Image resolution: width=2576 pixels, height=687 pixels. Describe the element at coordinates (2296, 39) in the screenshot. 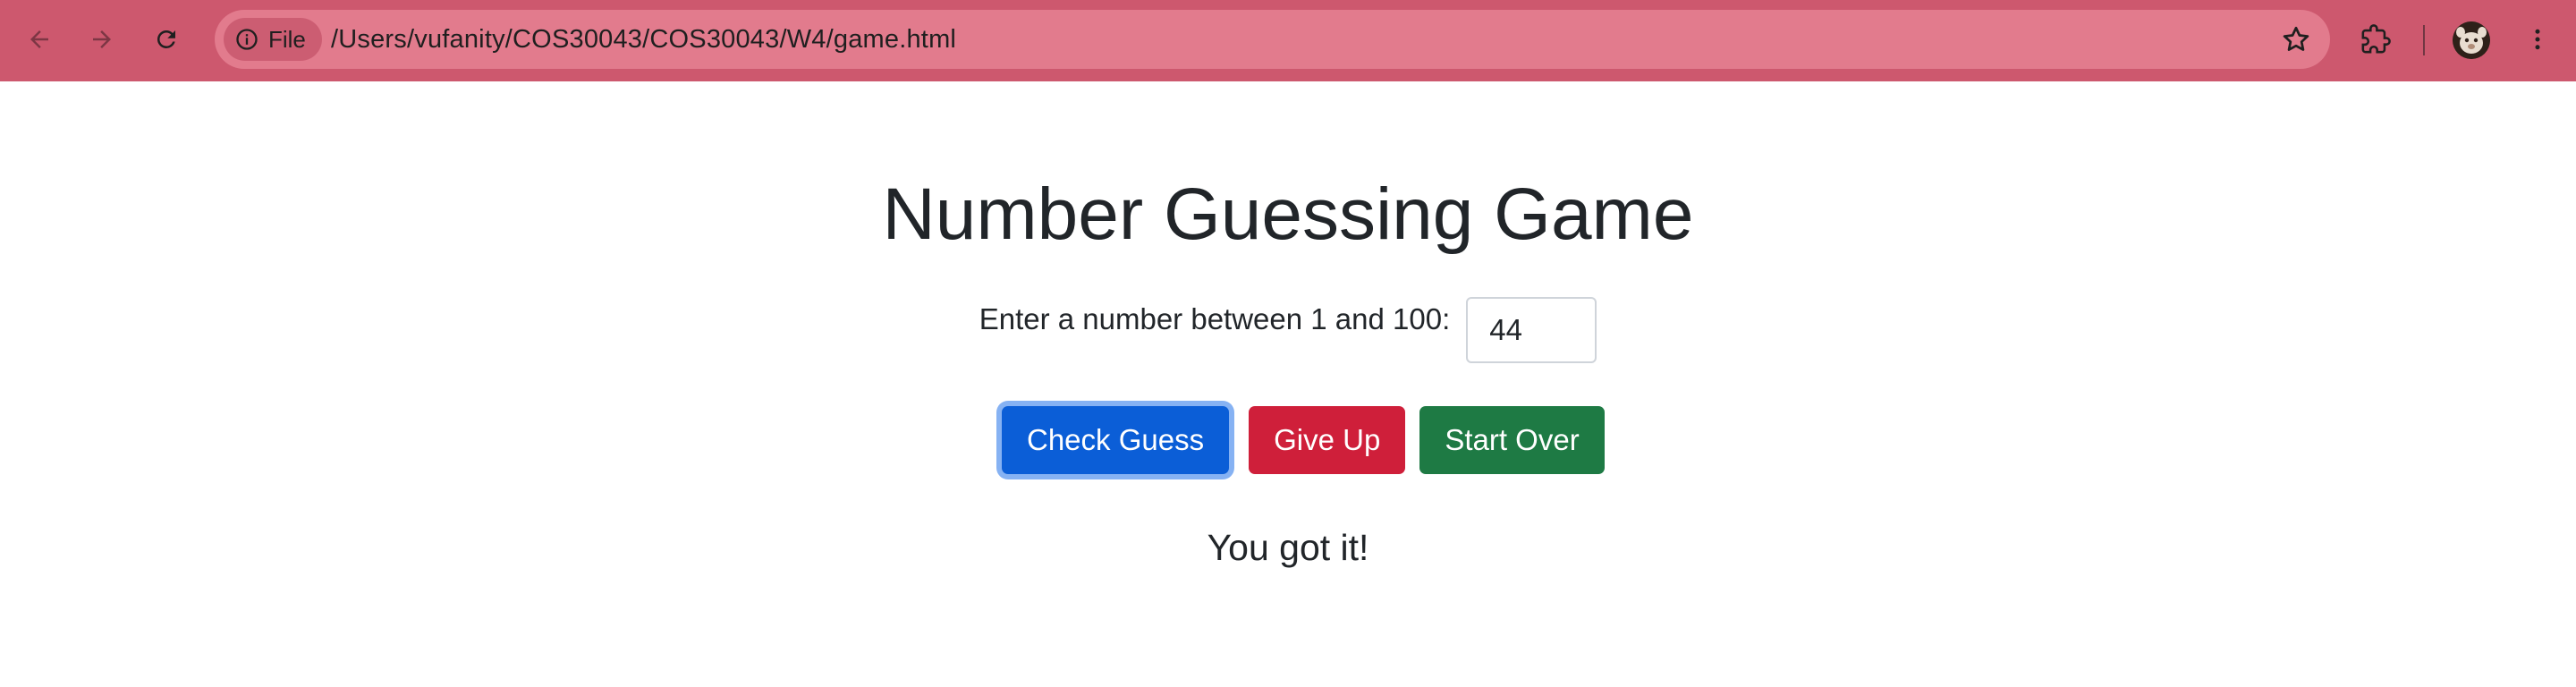

I see `star-icon` at that location.